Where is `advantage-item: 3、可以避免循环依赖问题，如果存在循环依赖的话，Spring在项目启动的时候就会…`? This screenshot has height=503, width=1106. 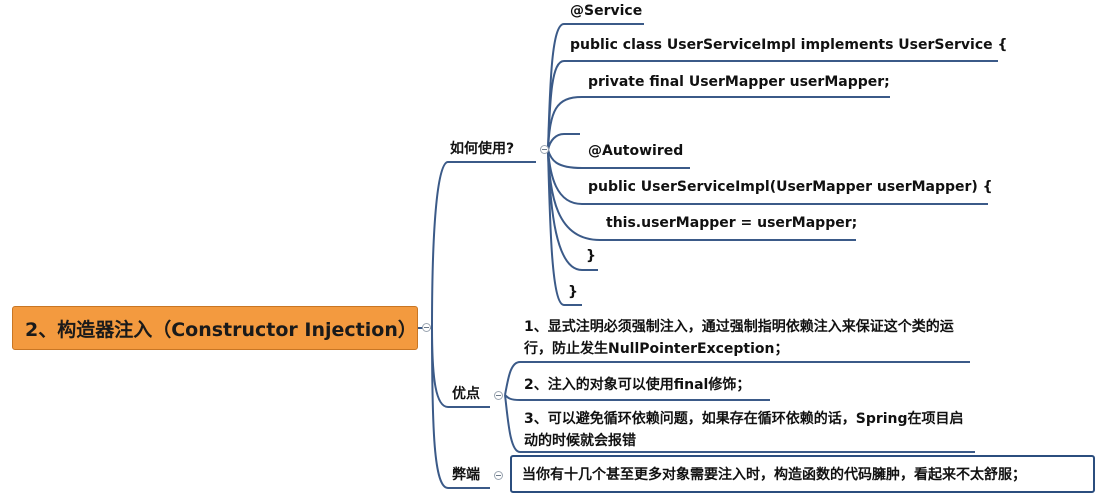 advantage-item: 3、可以避免循环依赖问题，如果存在循环依赖的话，Spring在项目启动的时候就会… is located at coordinates (750, 430).